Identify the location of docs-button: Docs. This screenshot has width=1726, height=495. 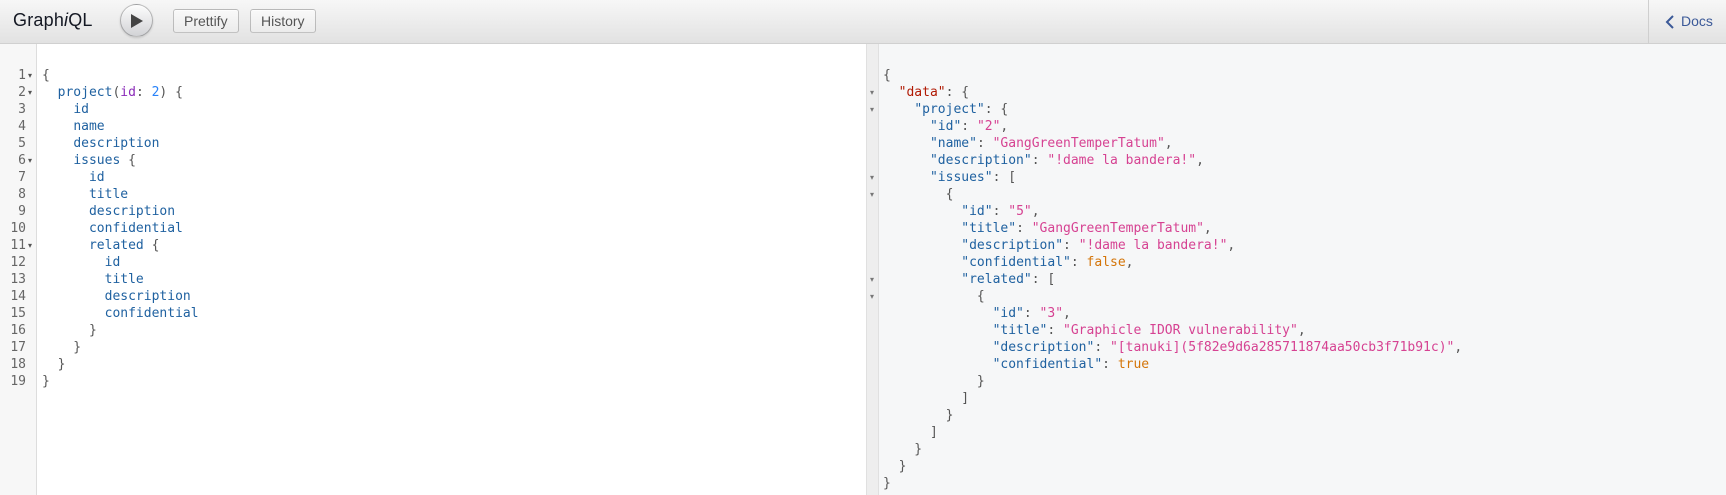
(1687, 22).